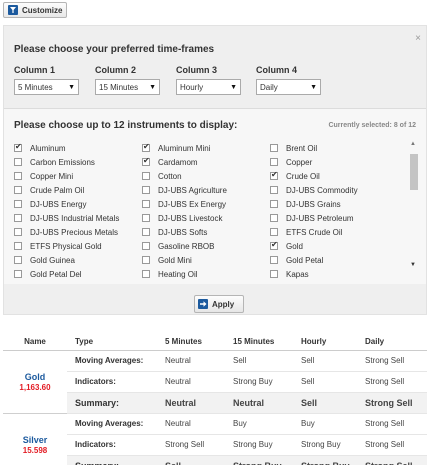  What do you see at coordinates (78, 274) in the screenshot?
I see `instrument-checkbox-item: Gold Petal Del` at bounding box center [78, 274].